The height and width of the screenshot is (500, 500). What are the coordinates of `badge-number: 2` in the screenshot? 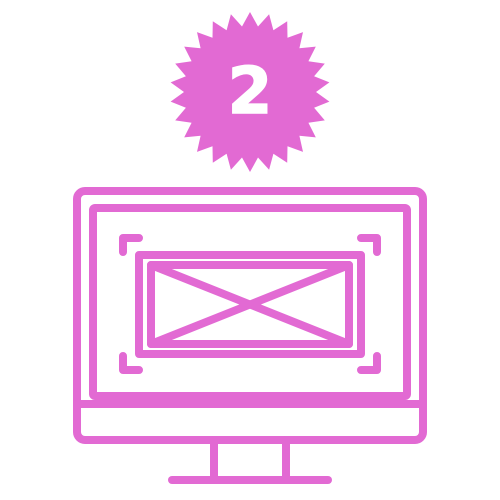 It's located at (250, 92).